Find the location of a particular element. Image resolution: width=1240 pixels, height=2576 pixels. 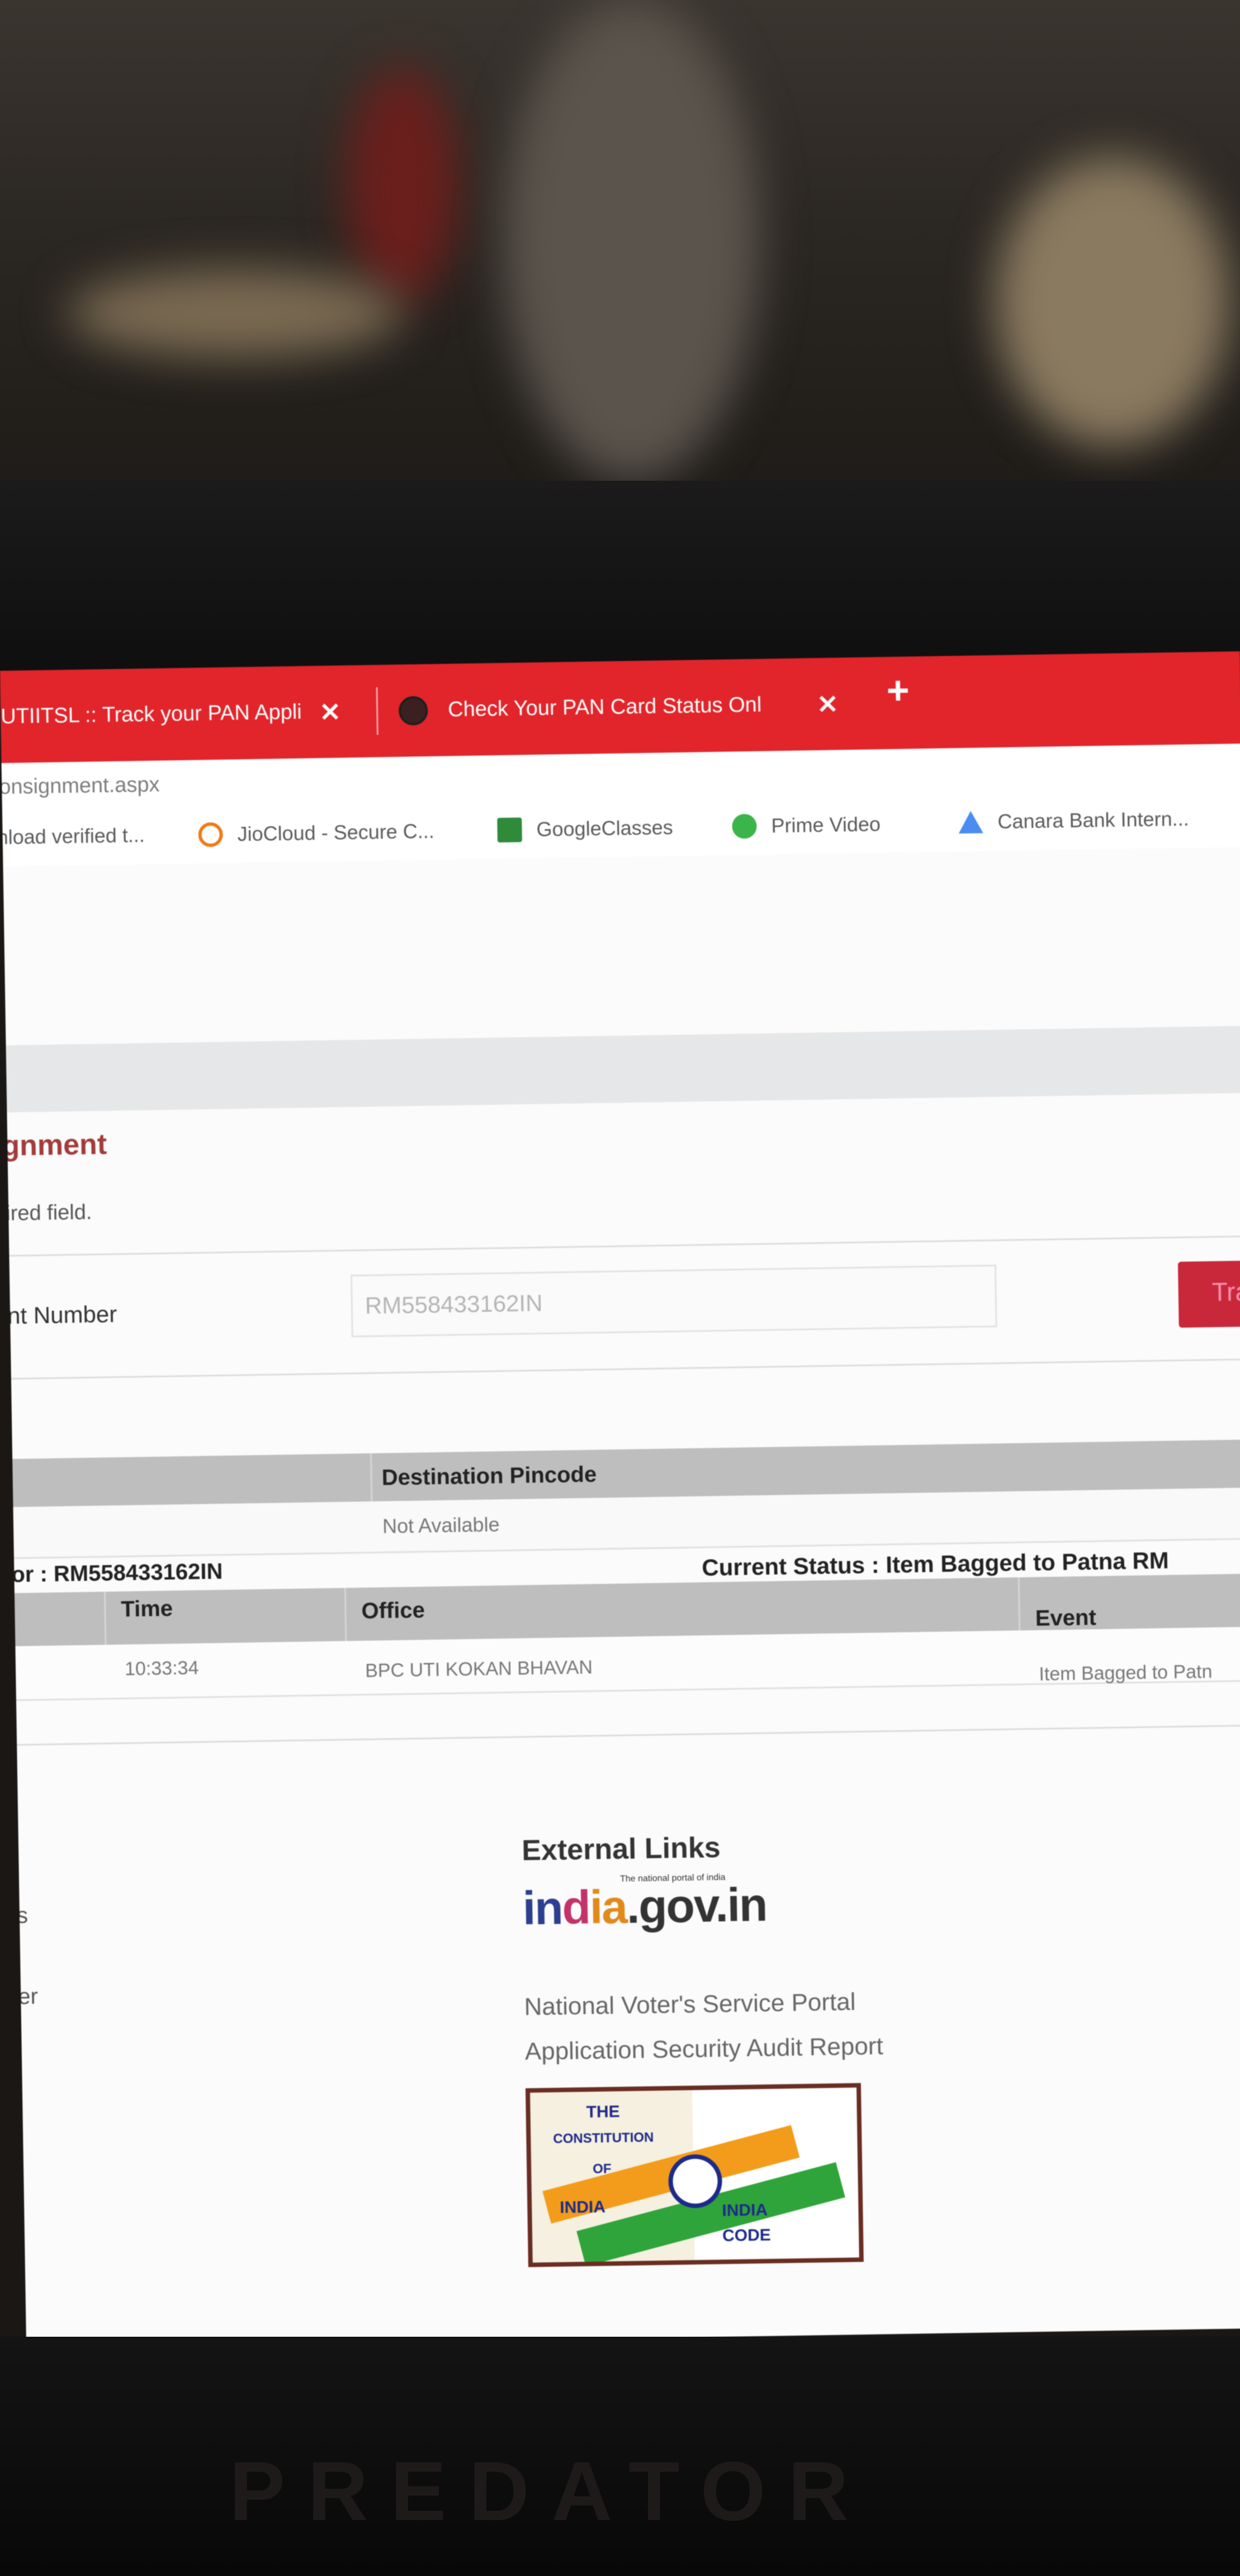

footer-link-fragment: s is located at coordinates (23, 1915).